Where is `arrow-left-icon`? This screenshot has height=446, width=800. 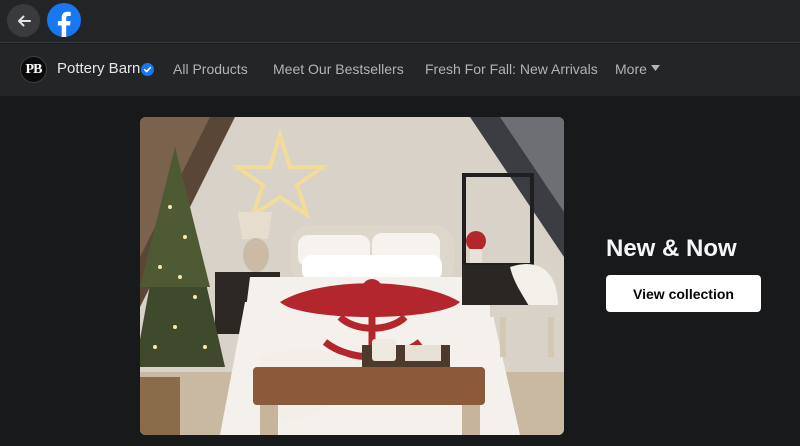 arrow-left-icon is located at coordinates (24, 20).